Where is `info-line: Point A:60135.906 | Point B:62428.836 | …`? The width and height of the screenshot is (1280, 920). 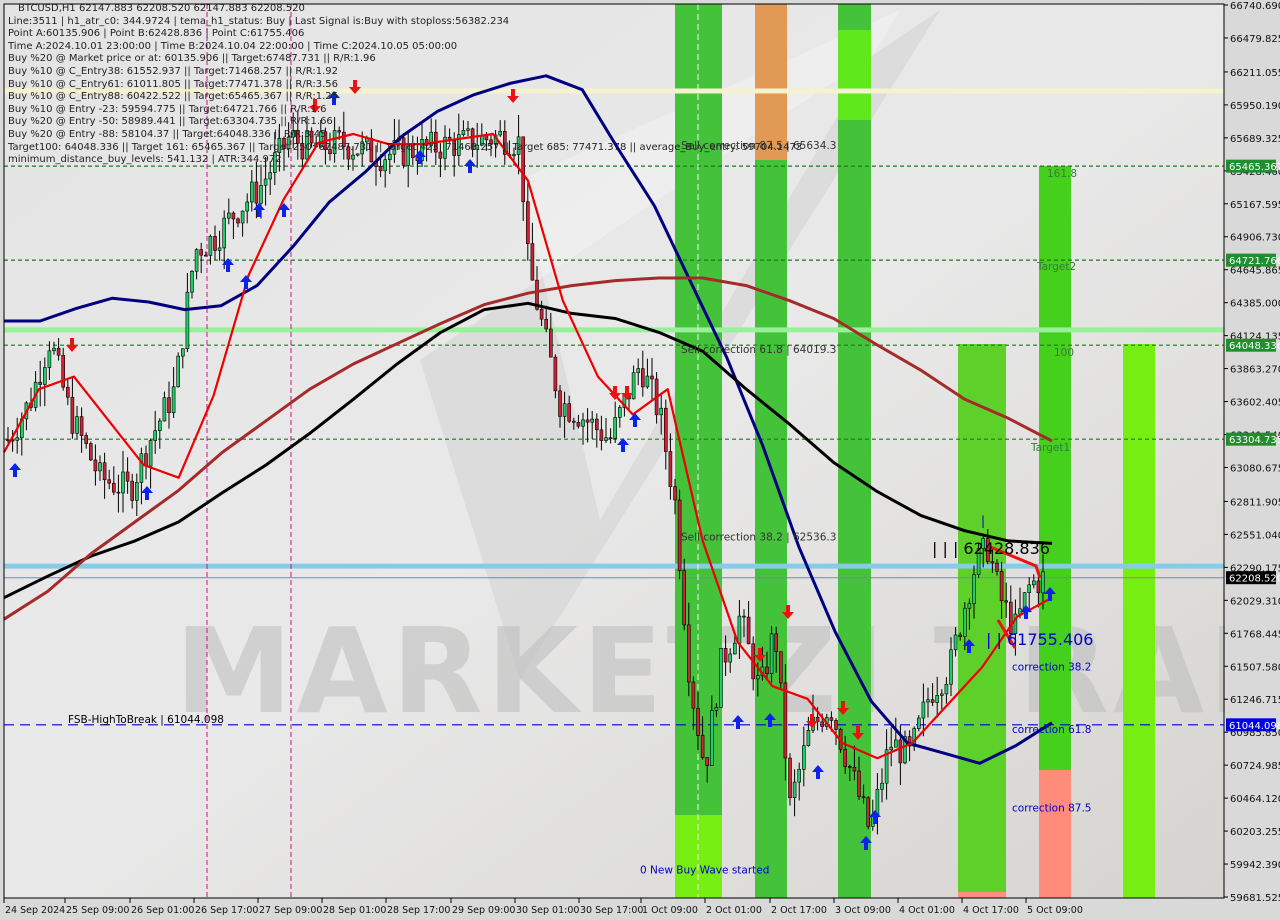
info-line: Point A:60135.906 | Point B:62428.836 | … is located at coordinates (156, 34).